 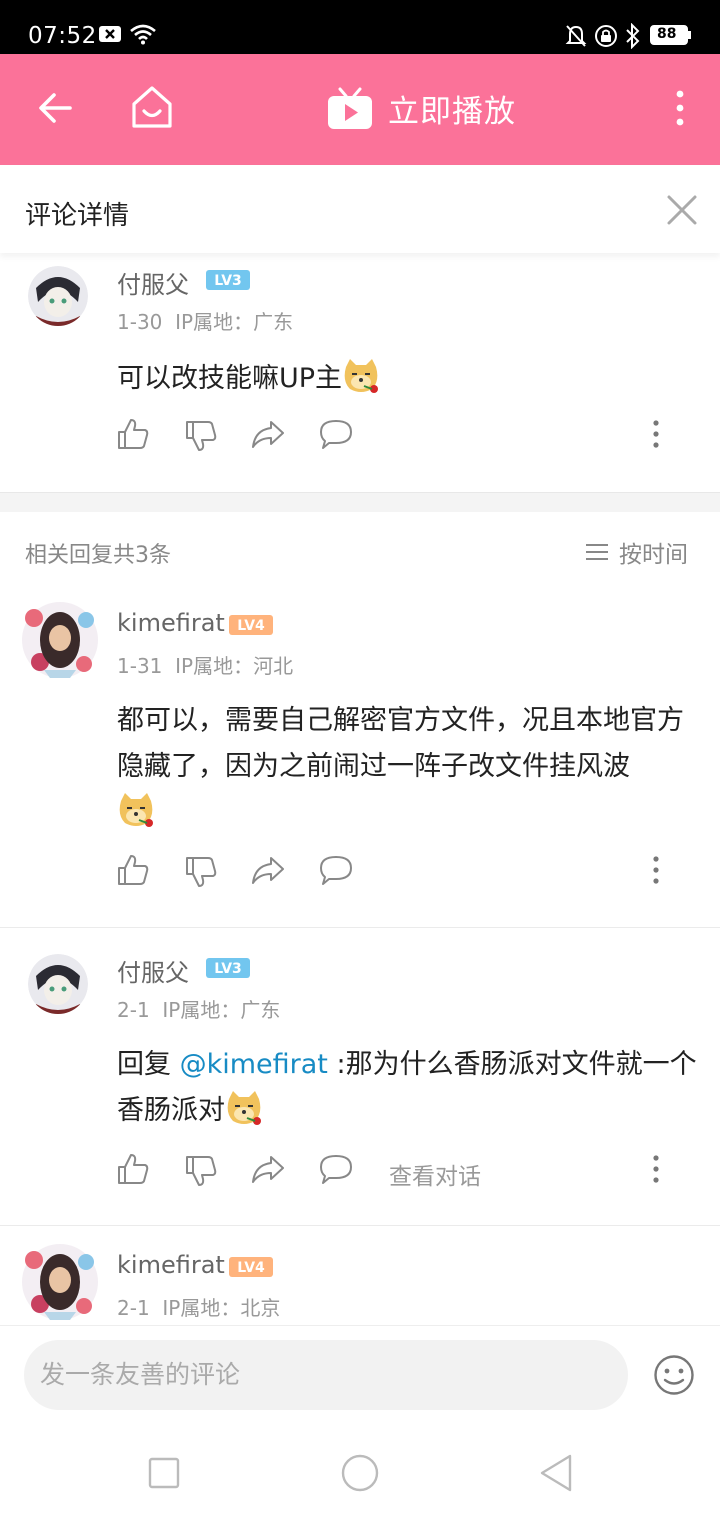 I want to click on comment-composer: 发一条友善的评论, so click(x=360, y=1376).